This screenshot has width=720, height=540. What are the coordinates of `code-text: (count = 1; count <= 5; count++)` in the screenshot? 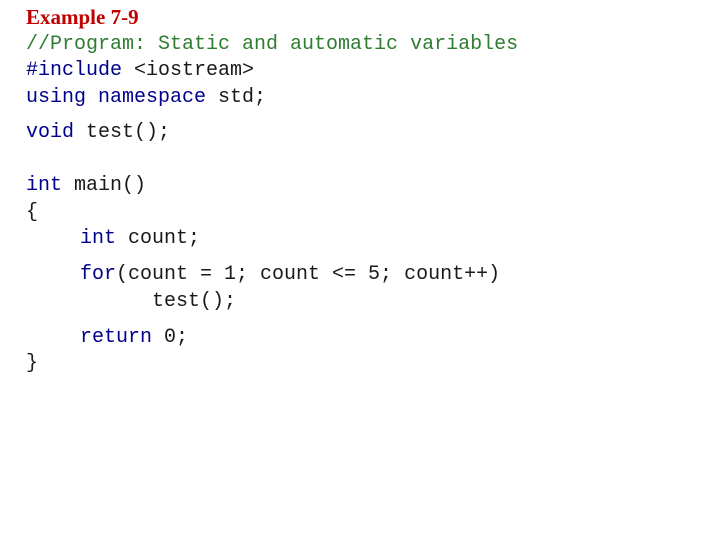 It's located at (308, 274).